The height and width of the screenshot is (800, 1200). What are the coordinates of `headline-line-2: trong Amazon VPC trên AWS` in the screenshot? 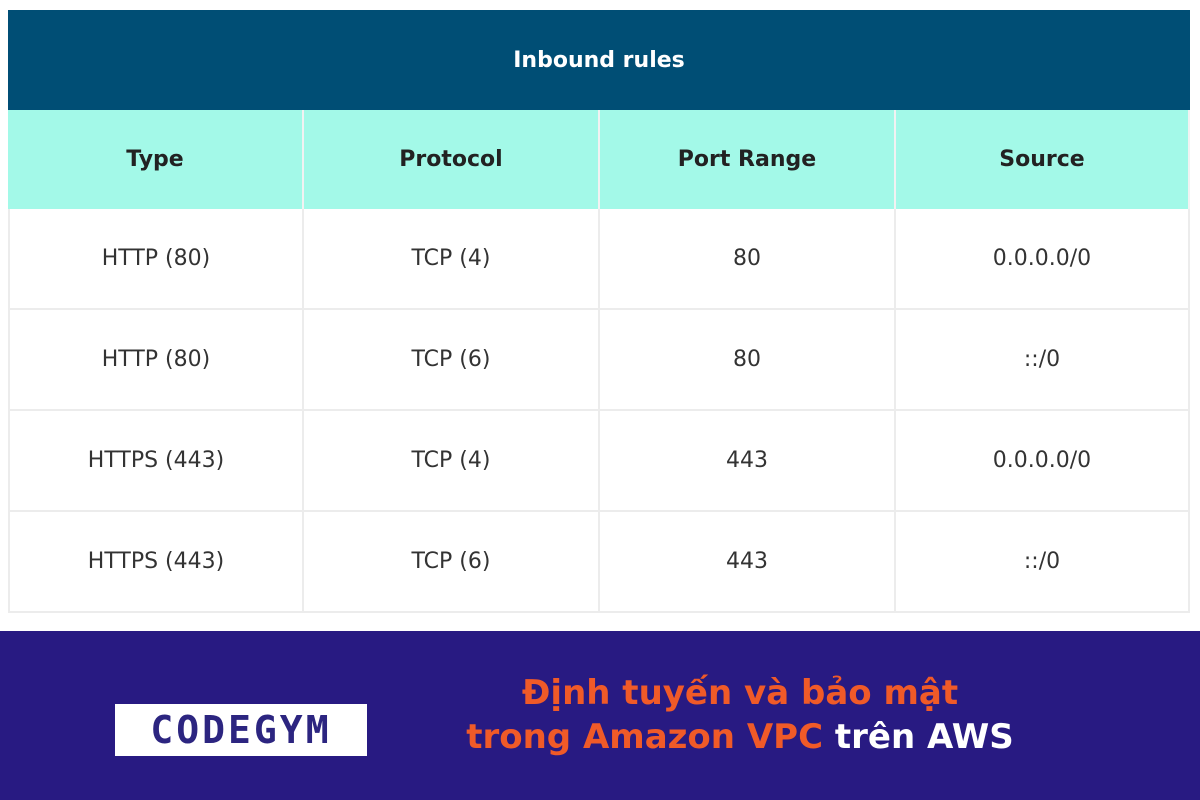 It's located at (740, 737).